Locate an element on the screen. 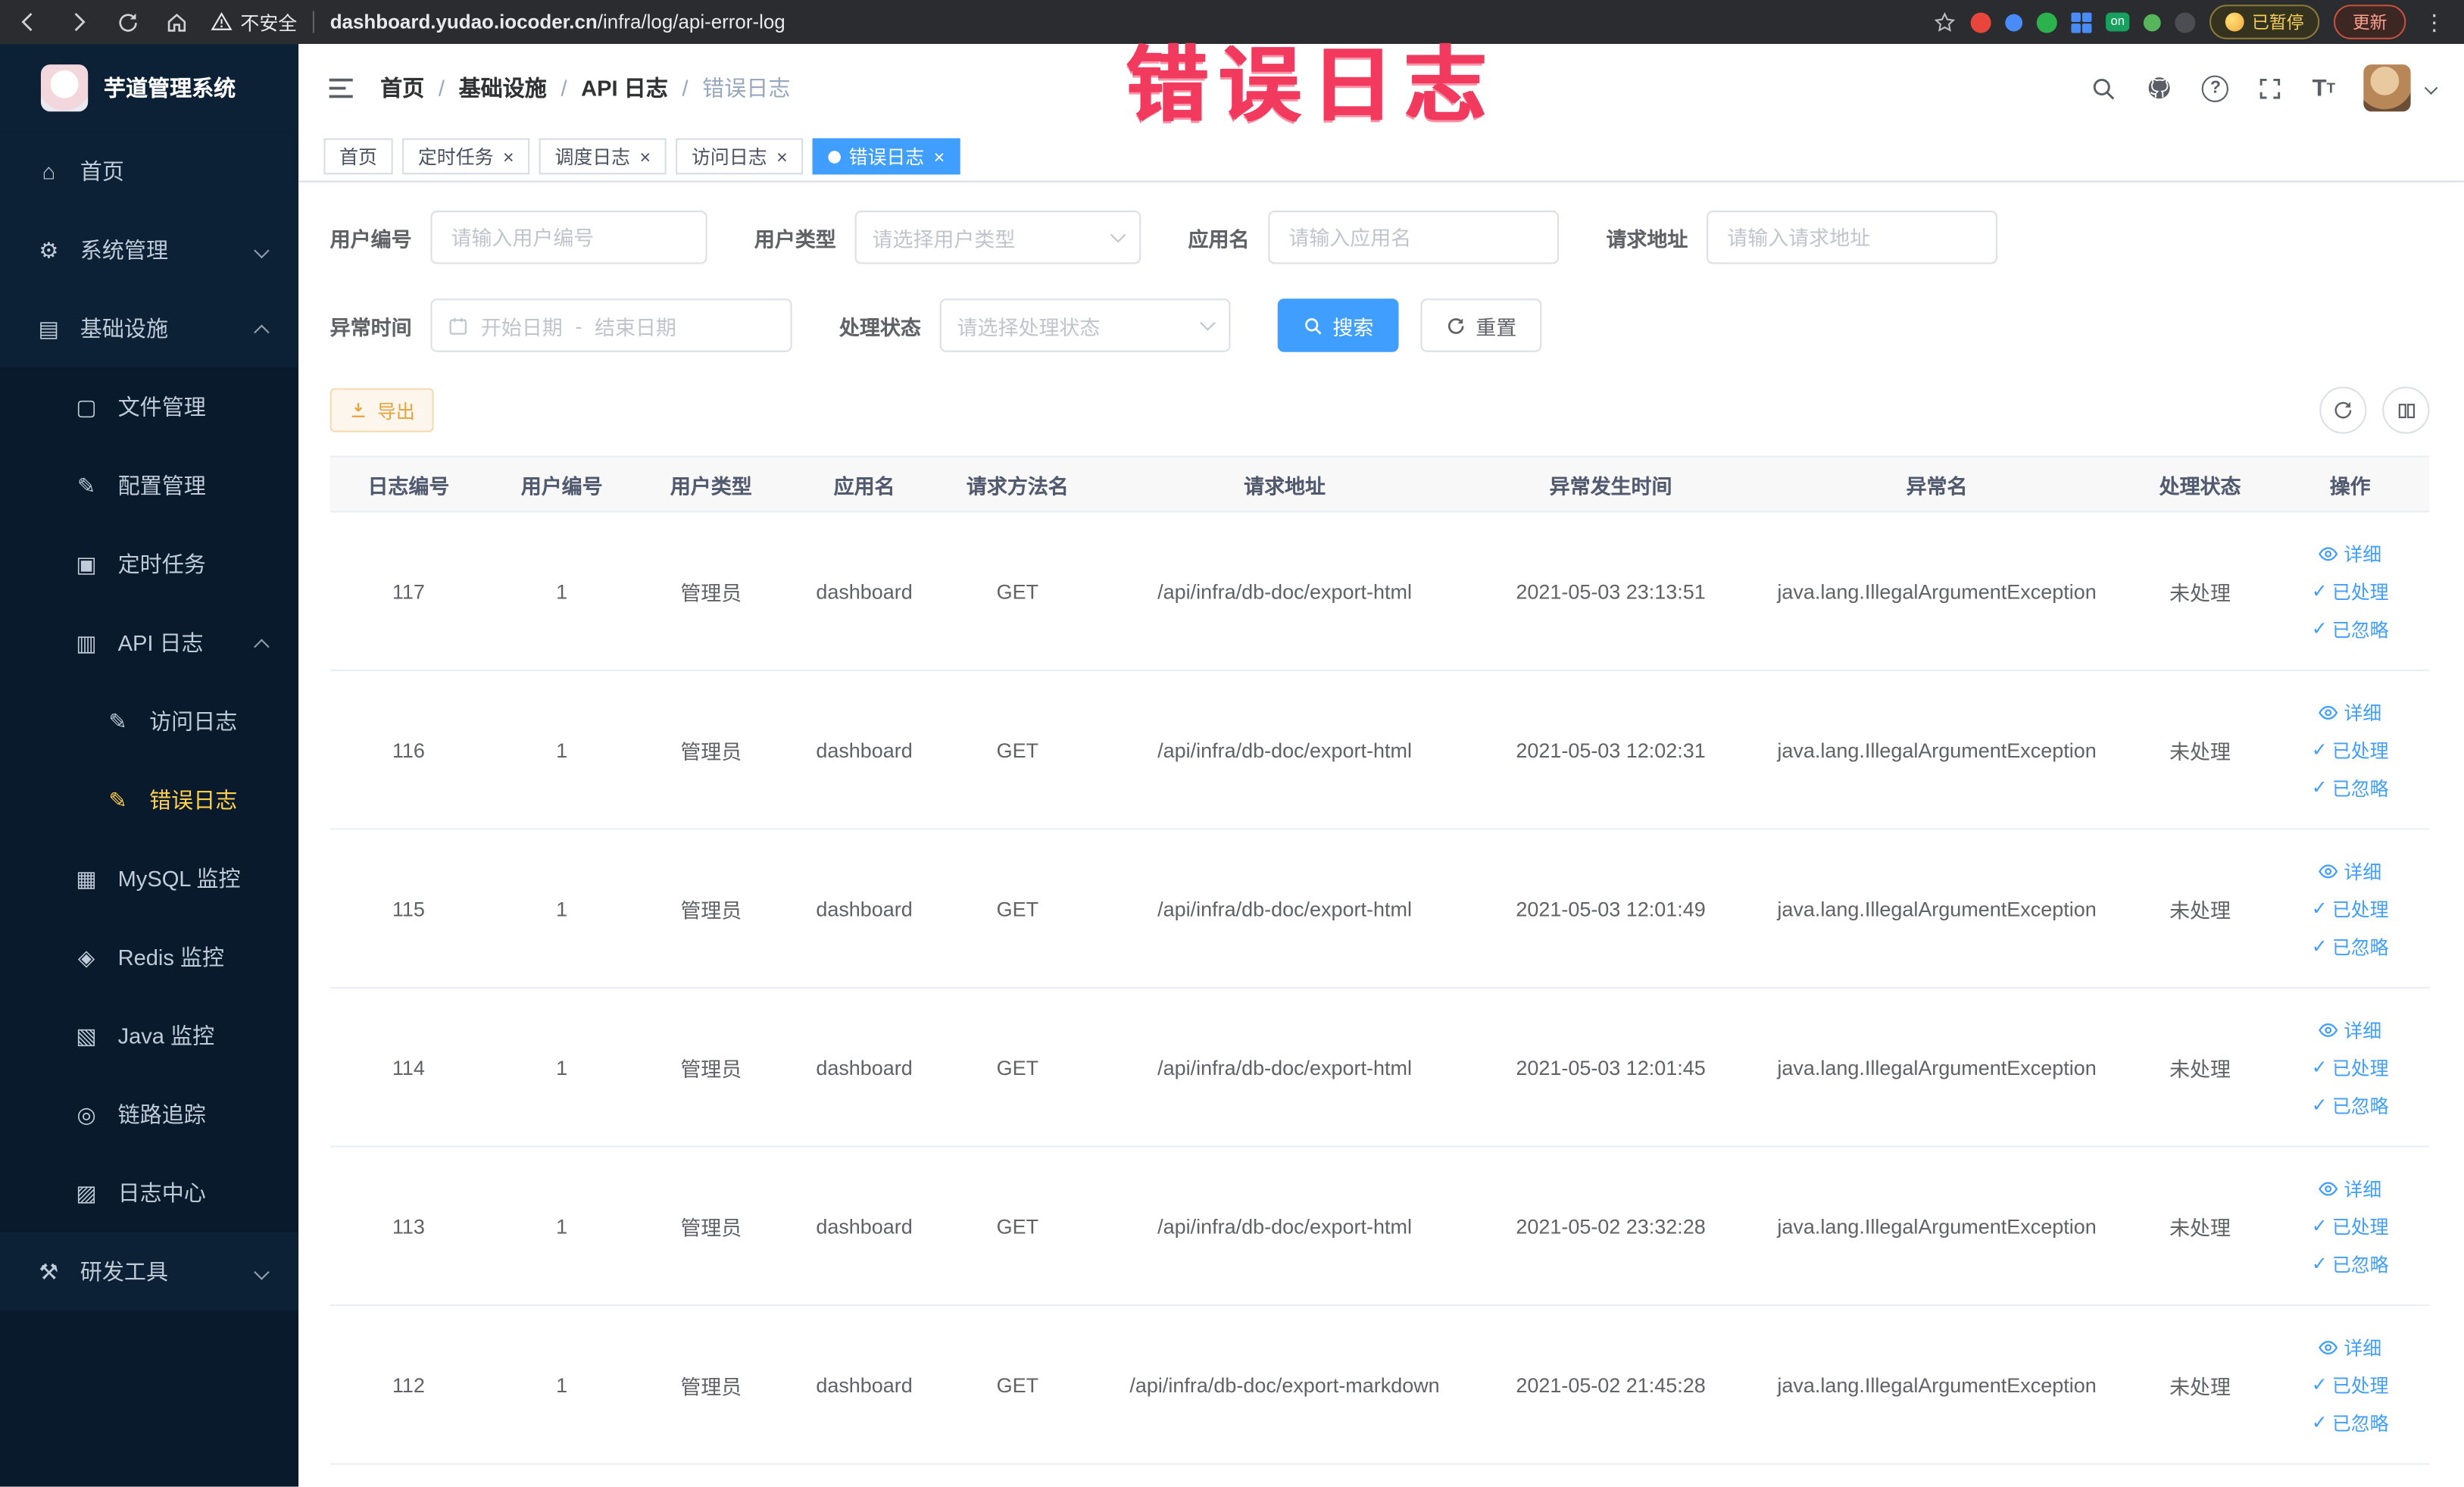 This screenshot has width=2464, height=1487. user-id-input is located at coordinates (568, 237).